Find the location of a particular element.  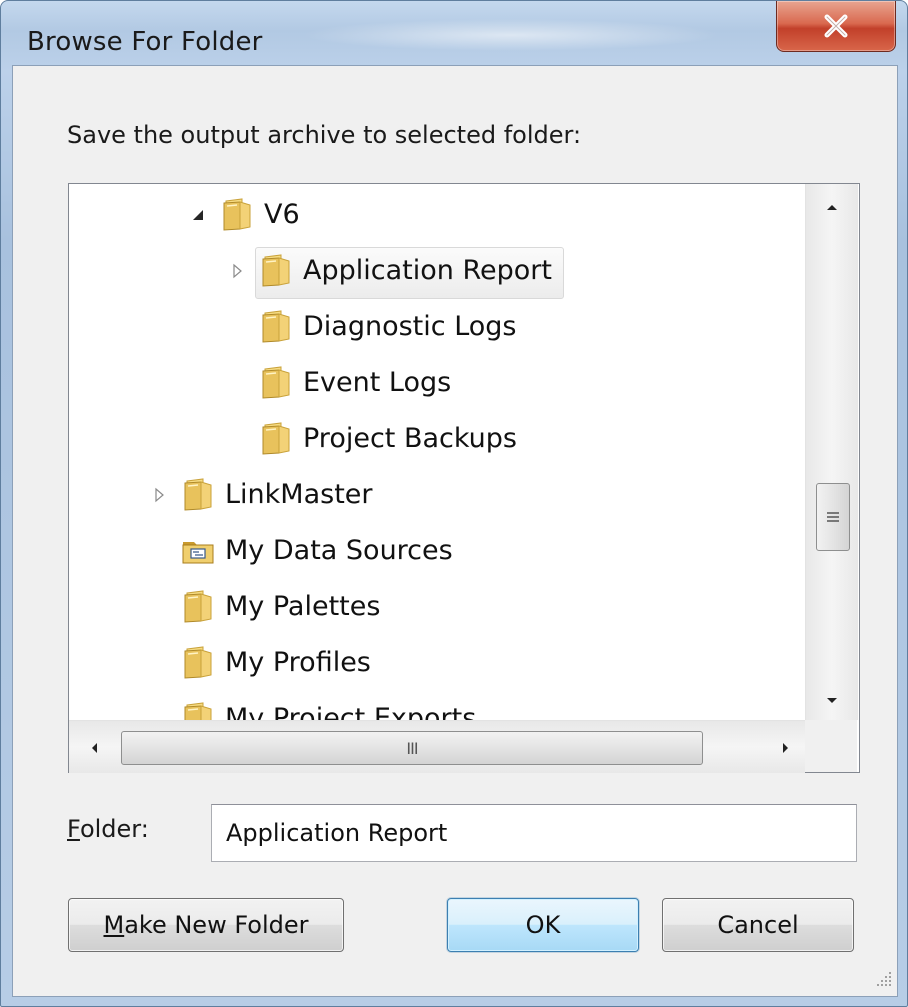

folder-label: Folder: is located at coordinates (108, 829).